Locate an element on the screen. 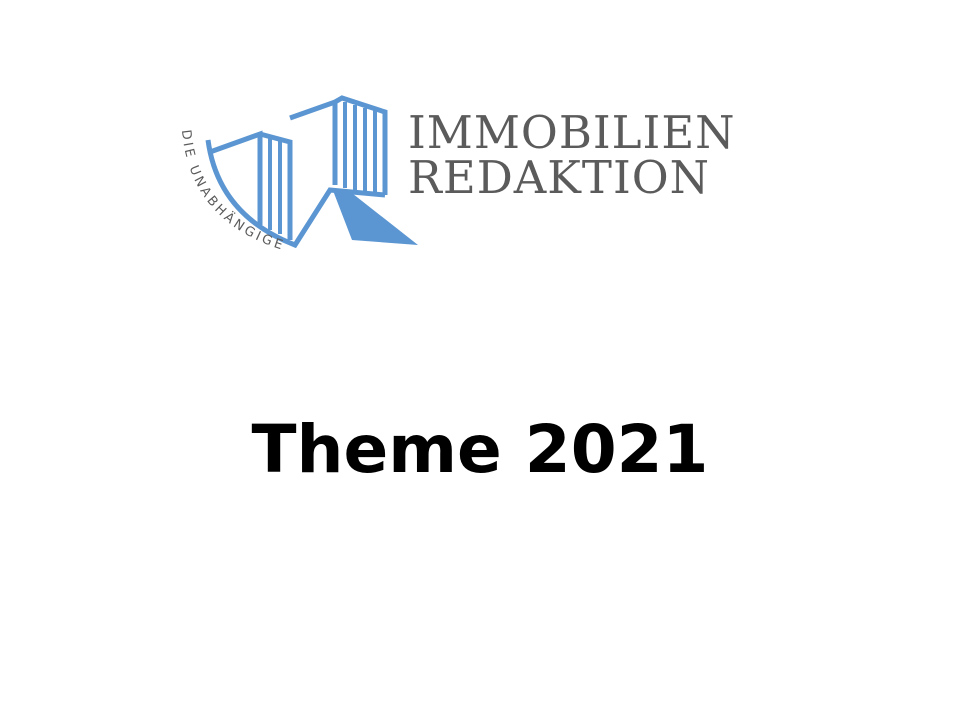 The width and height of the screenshot is (960, 720). logo-name-line-2: REDAKTION is located at coordinates (559, 177).